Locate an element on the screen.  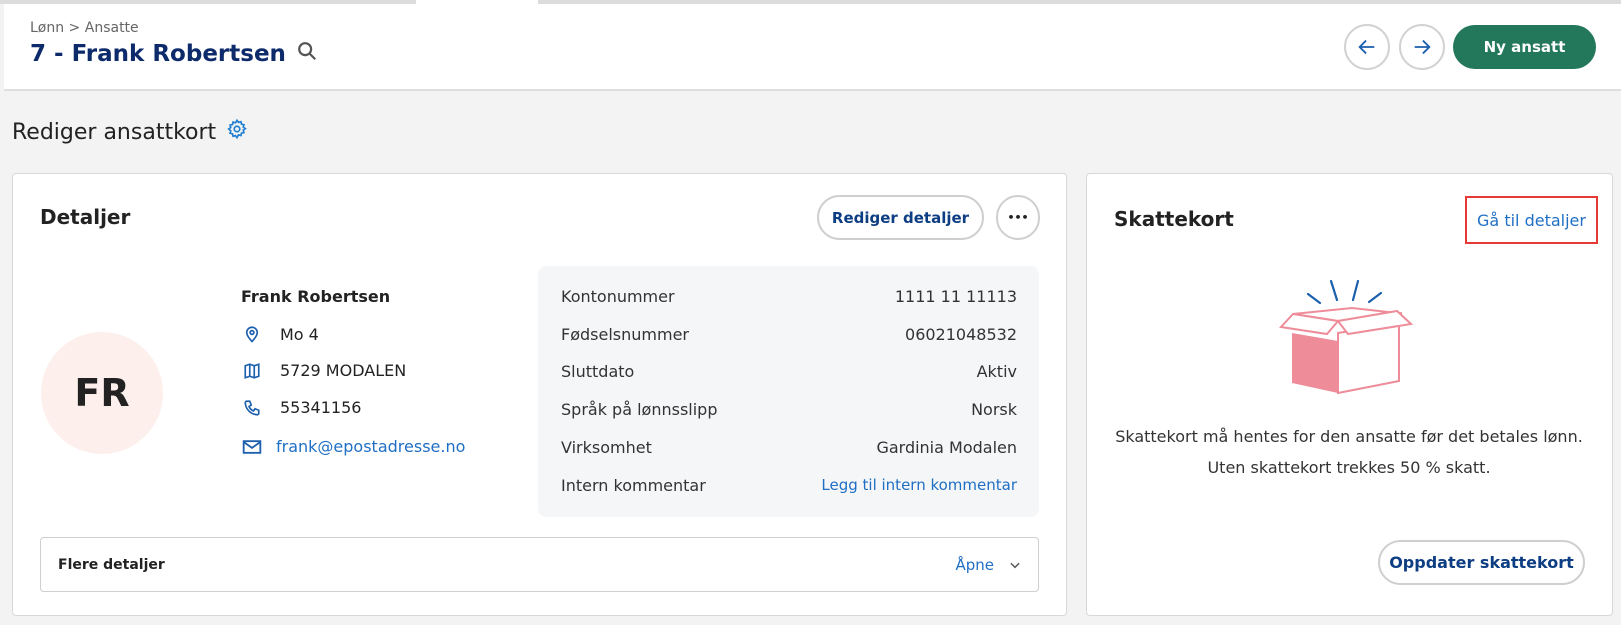
field-label: Fødselsnummer is located at coordinates (625, 334).